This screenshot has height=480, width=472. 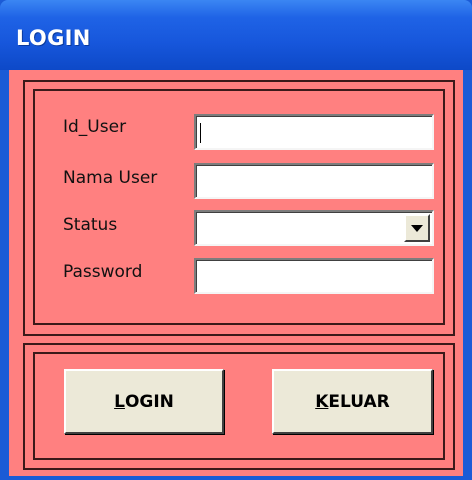 I want to click on keluar-button: K ELUAR, so click(x=352, y=401).